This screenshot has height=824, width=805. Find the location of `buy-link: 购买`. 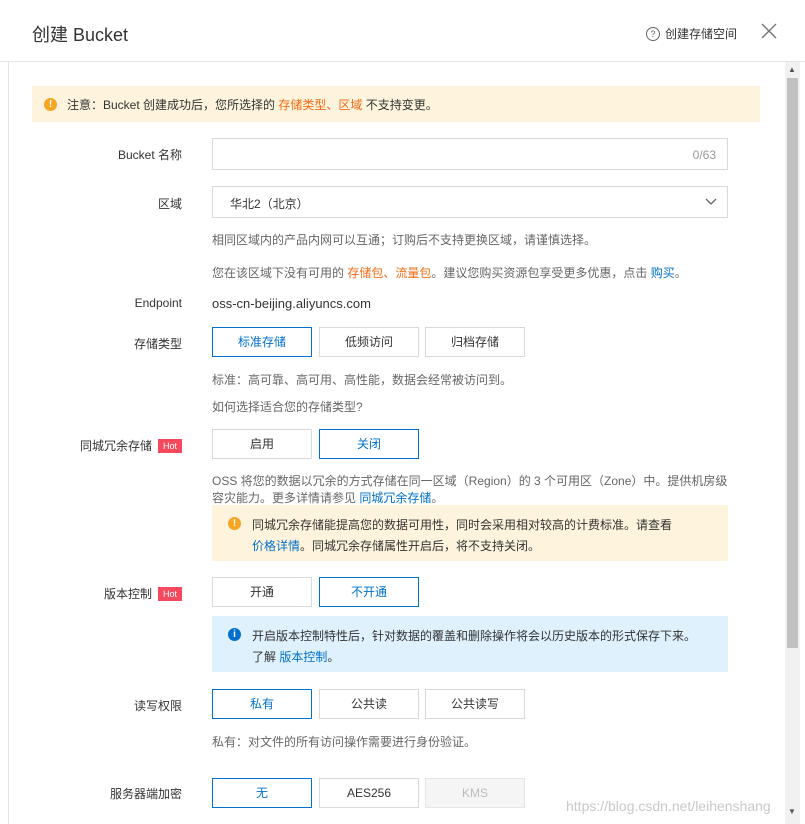

buy-link: 购买 is located at coordinates (663, 273).